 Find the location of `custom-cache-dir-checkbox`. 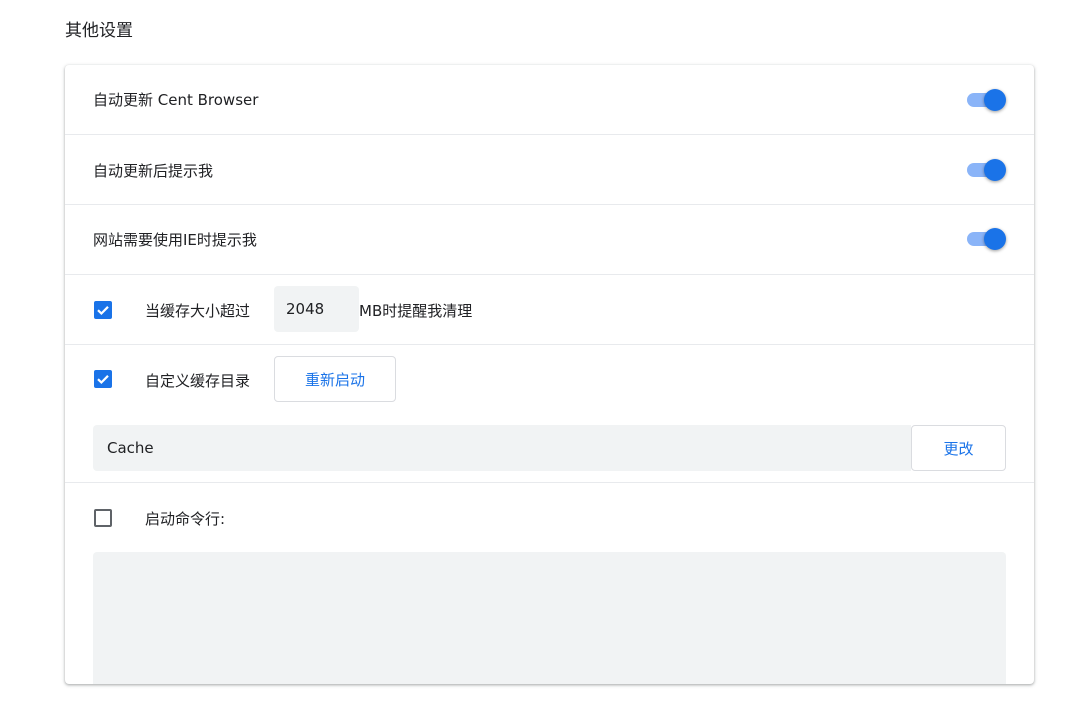

custom-cache-dir-checkbox is located at coordinates (103, 379).